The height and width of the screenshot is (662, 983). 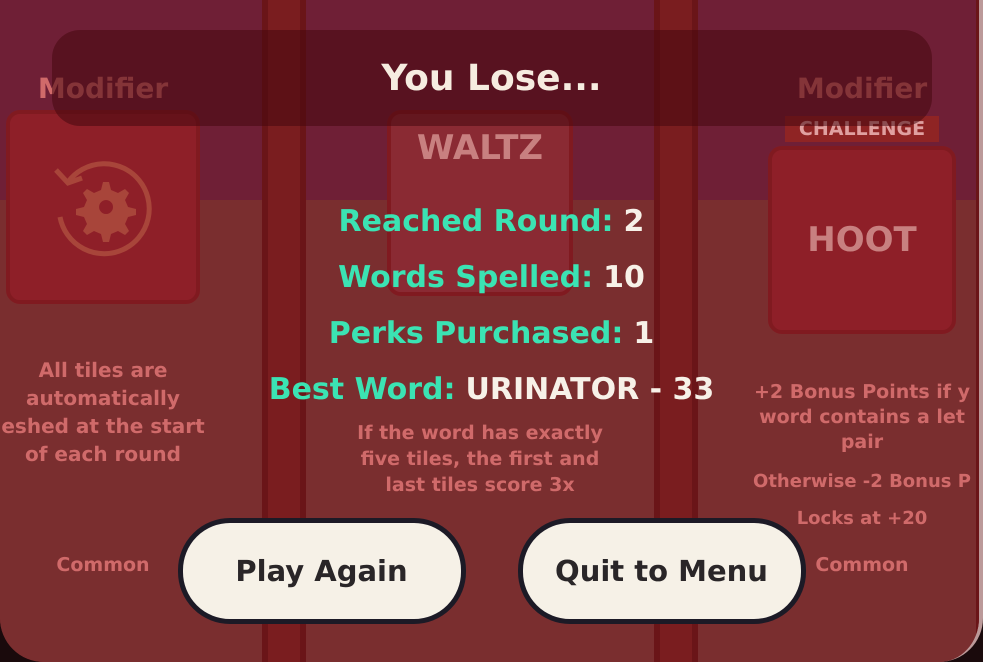 I want to click on word-tile: HOOT, so click(x=862, y=240).